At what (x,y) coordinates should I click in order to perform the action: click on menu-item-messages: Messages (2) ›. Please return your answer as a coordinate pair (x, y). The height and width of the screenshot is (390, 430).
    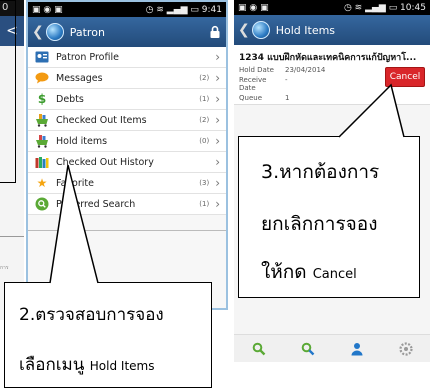
    Looking at the image, I should click on (127, 78).